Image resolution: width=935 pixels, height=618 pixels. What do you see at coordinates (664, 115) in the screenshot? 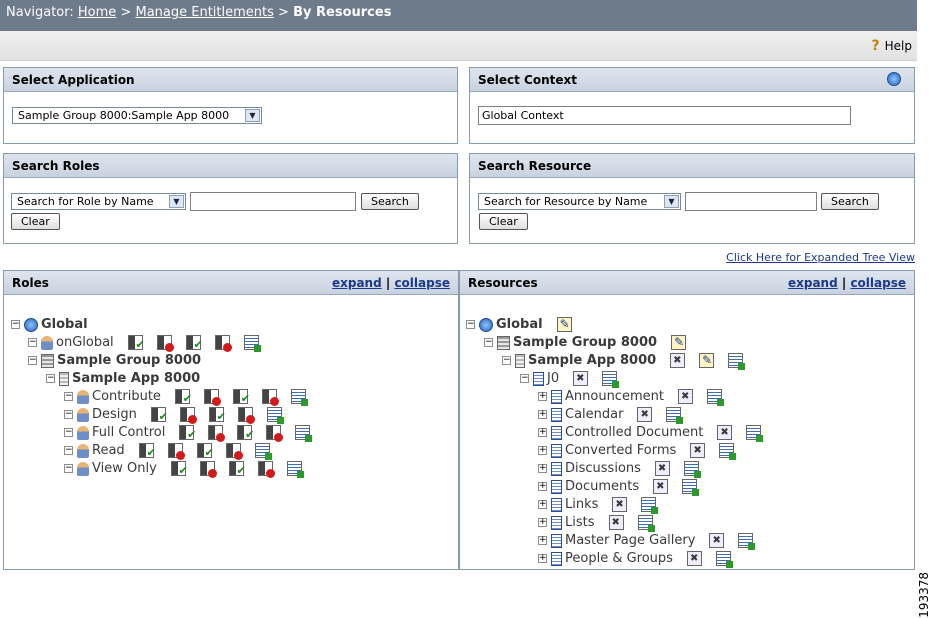
I see `context-field: Global Context` at bounding box center [664, 115].